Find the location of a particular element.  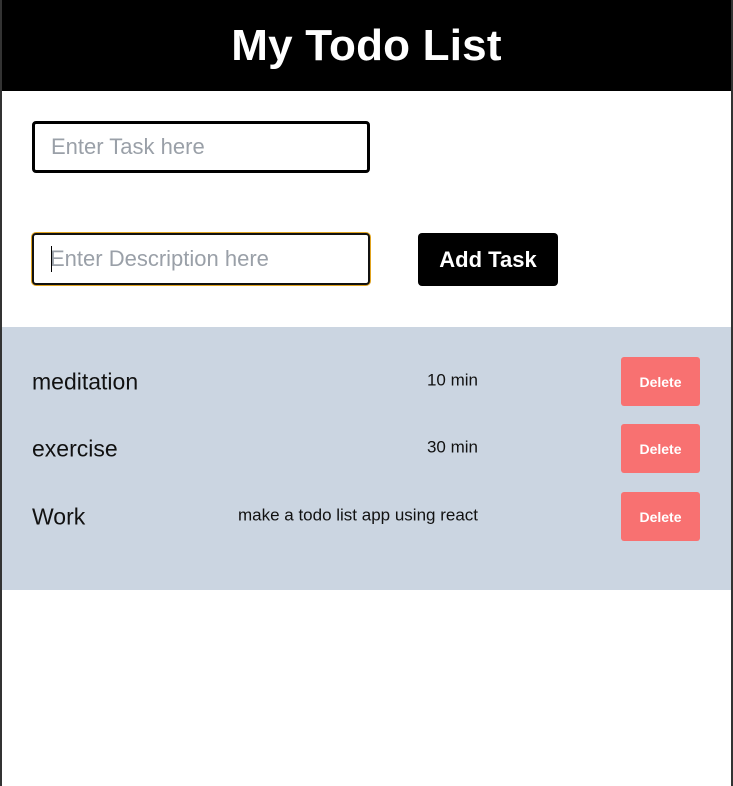

todo-name: exercise is located at coordinates (75, 448).